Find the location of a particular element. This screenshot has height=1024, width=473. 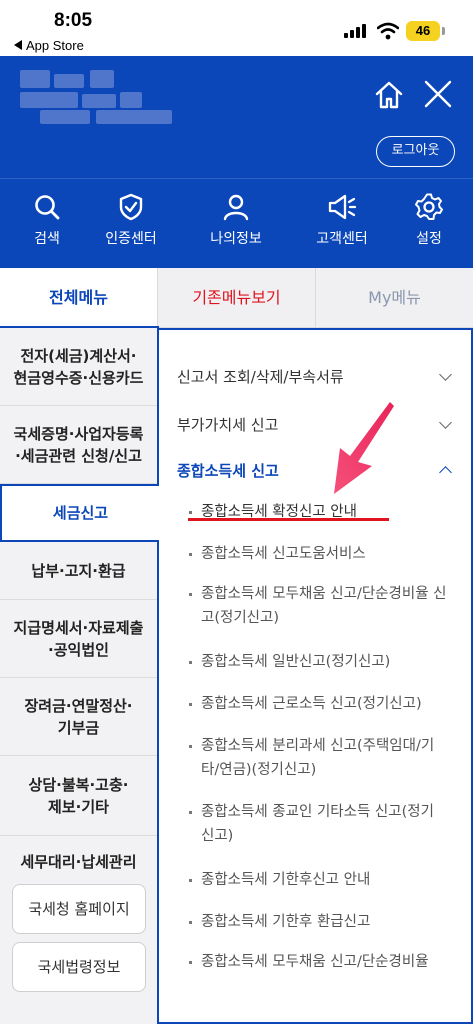

status-time: 8:05 is located at coordinates (73, 20).